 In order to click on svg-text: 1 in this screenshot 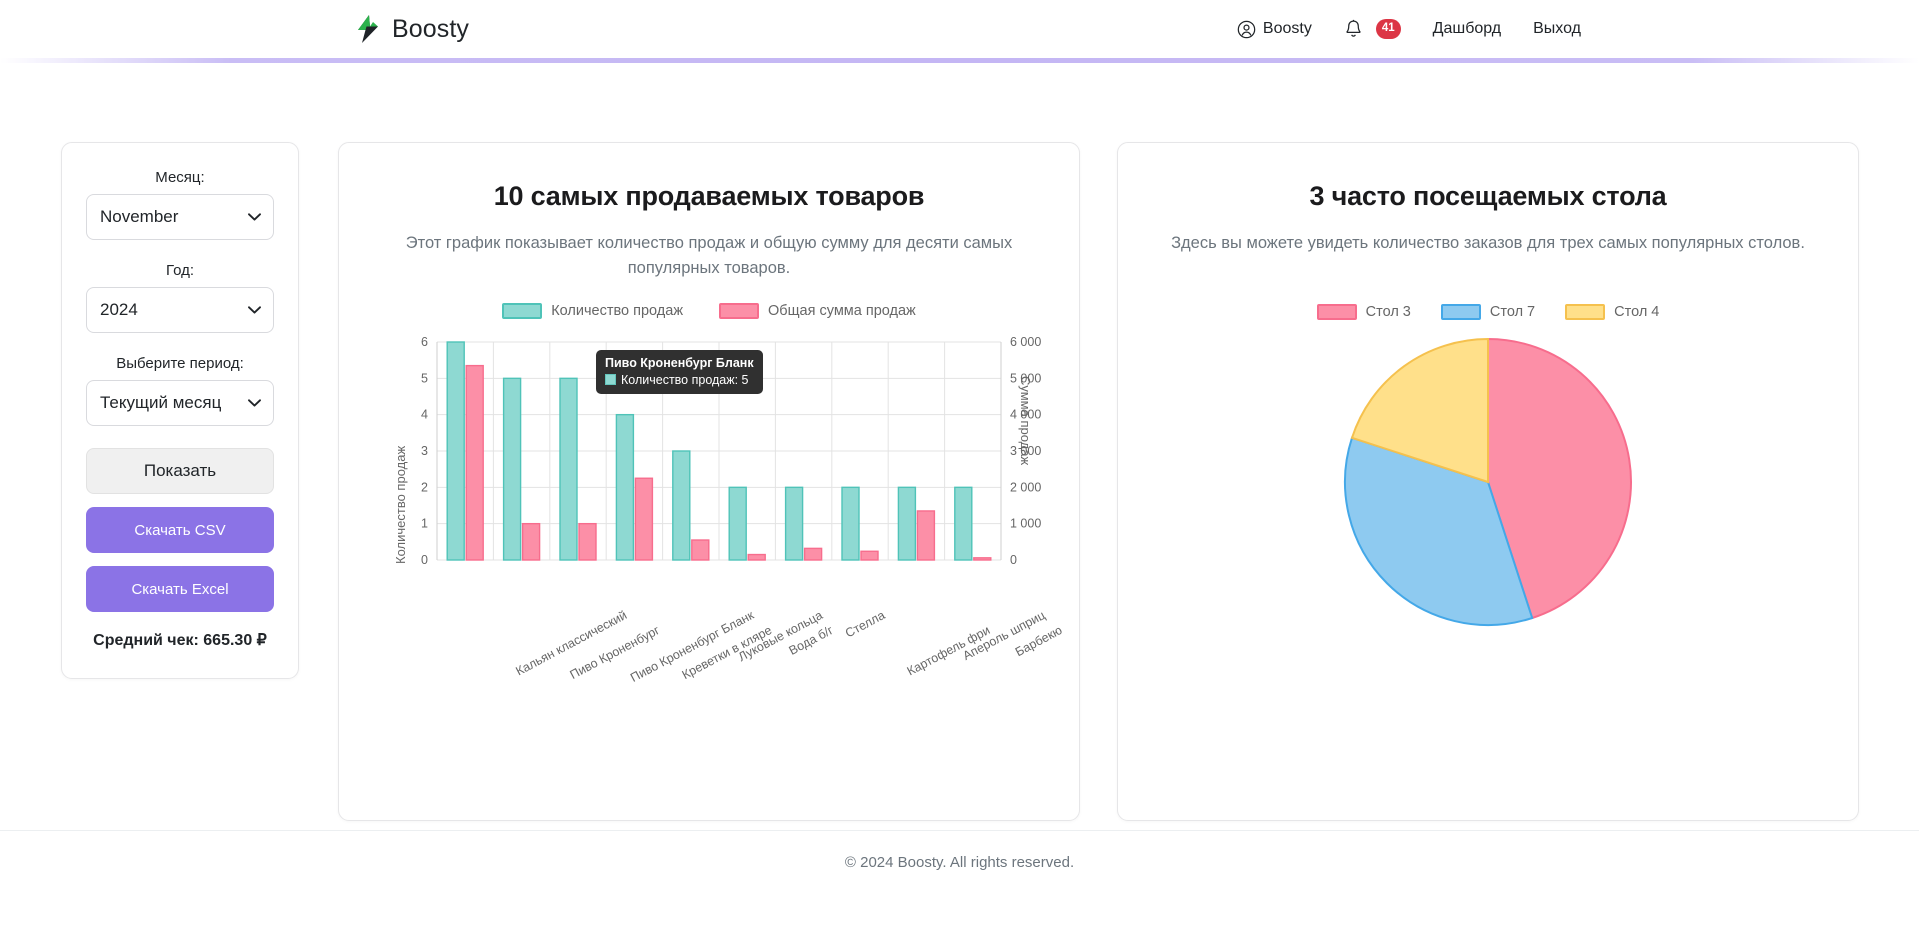, I will do `click(424, 523)`.